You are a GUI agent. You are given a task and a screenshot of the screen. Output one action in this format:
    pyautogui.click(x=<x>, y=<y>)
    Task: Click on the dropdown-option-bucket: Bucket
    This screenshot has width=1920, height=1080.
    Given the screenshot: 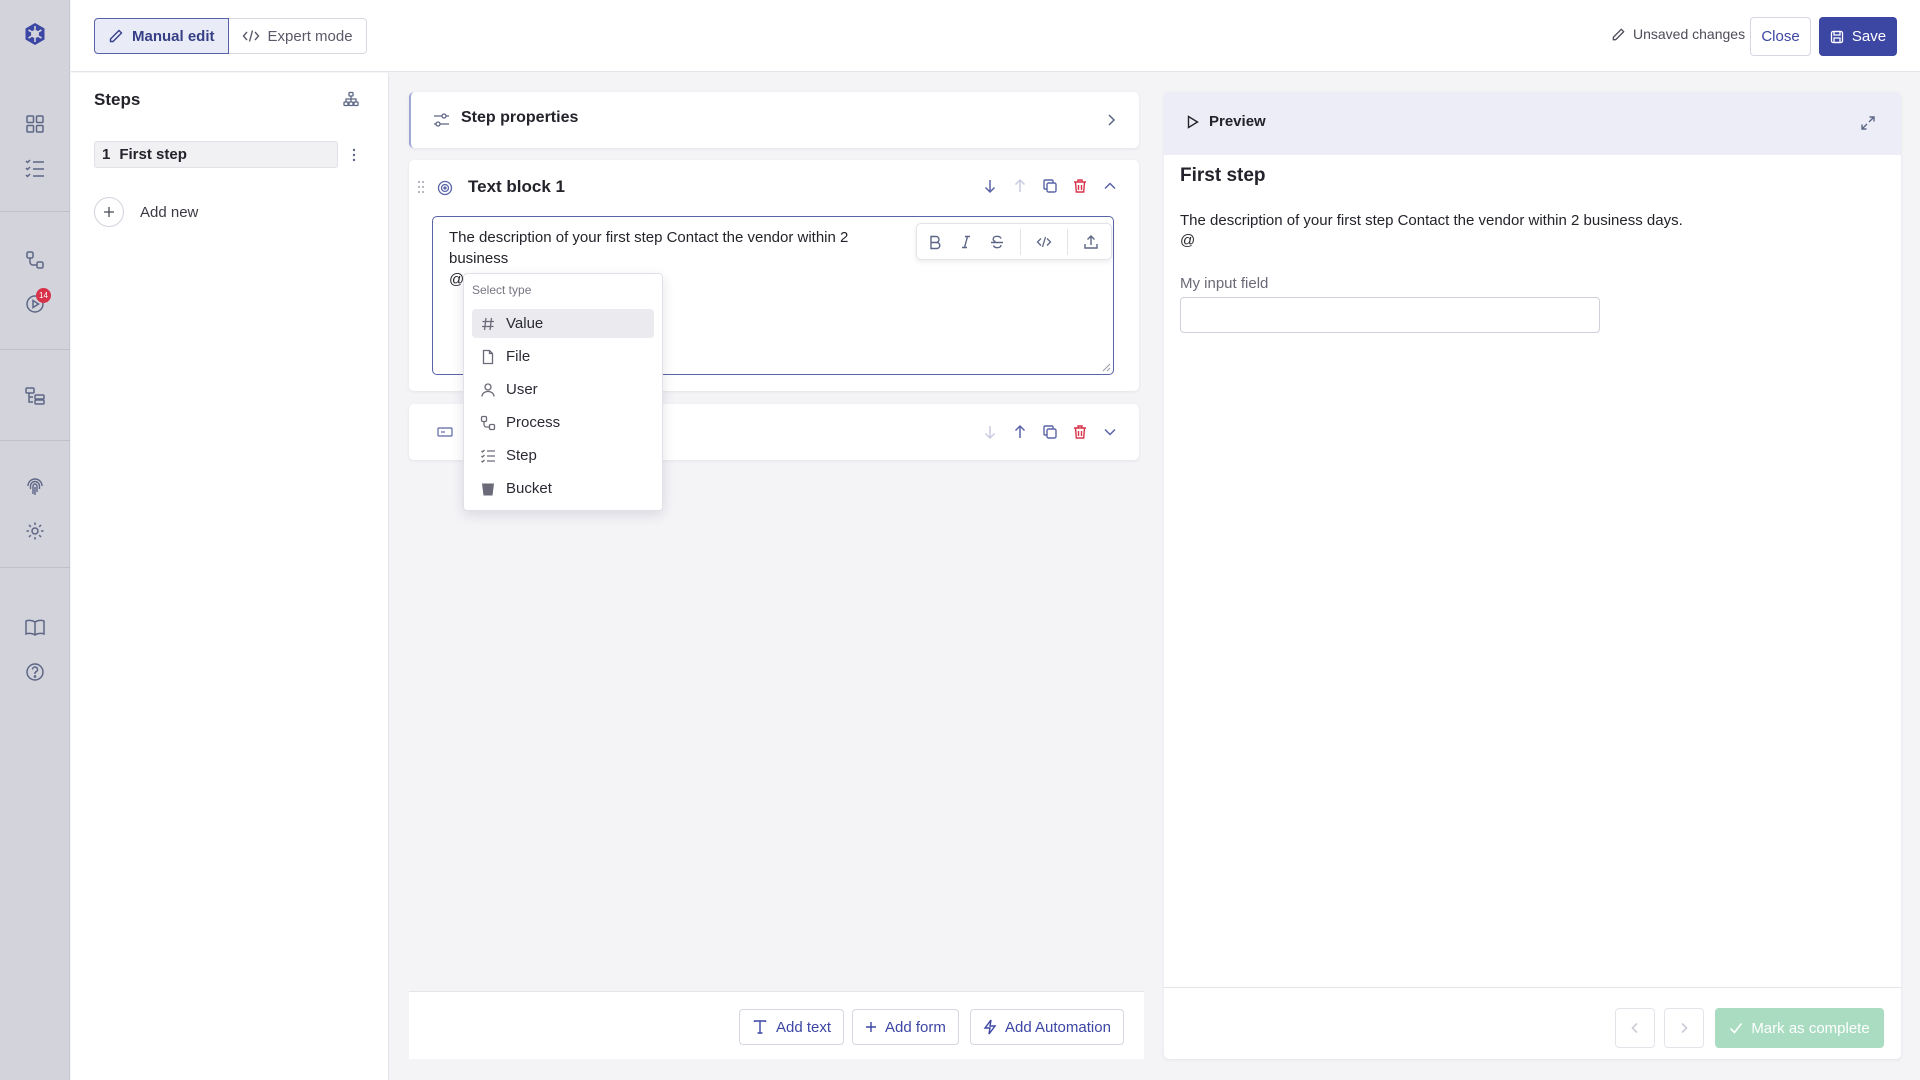 What is the action you would take?
    pyautogui.click(x=563, y=488)
    